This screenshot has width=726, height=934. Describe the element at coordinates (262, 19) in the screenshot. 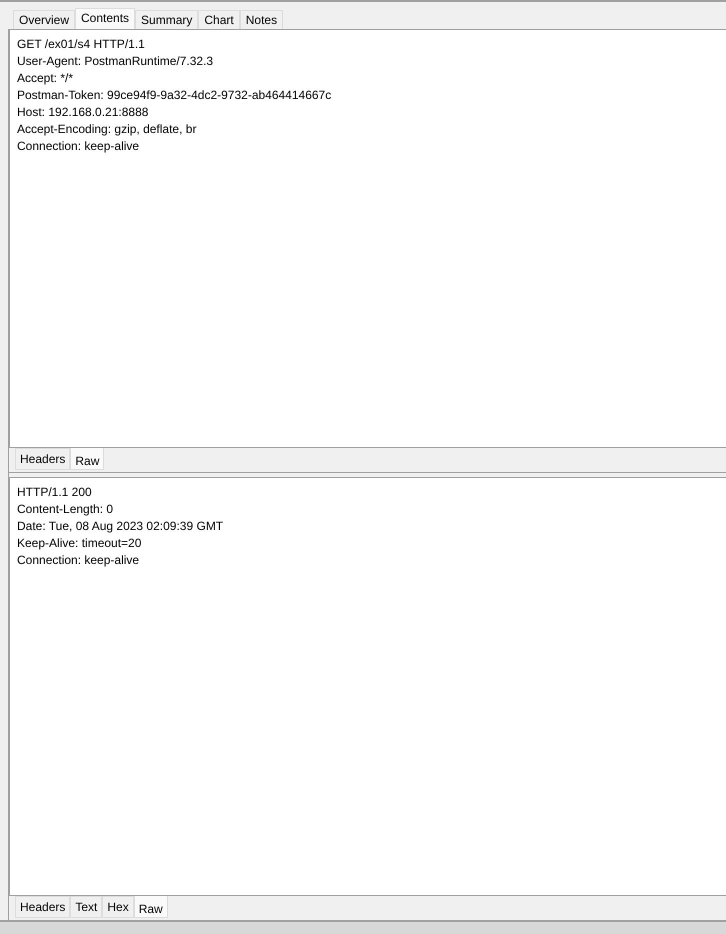

I see `tab: Notes` at that location.